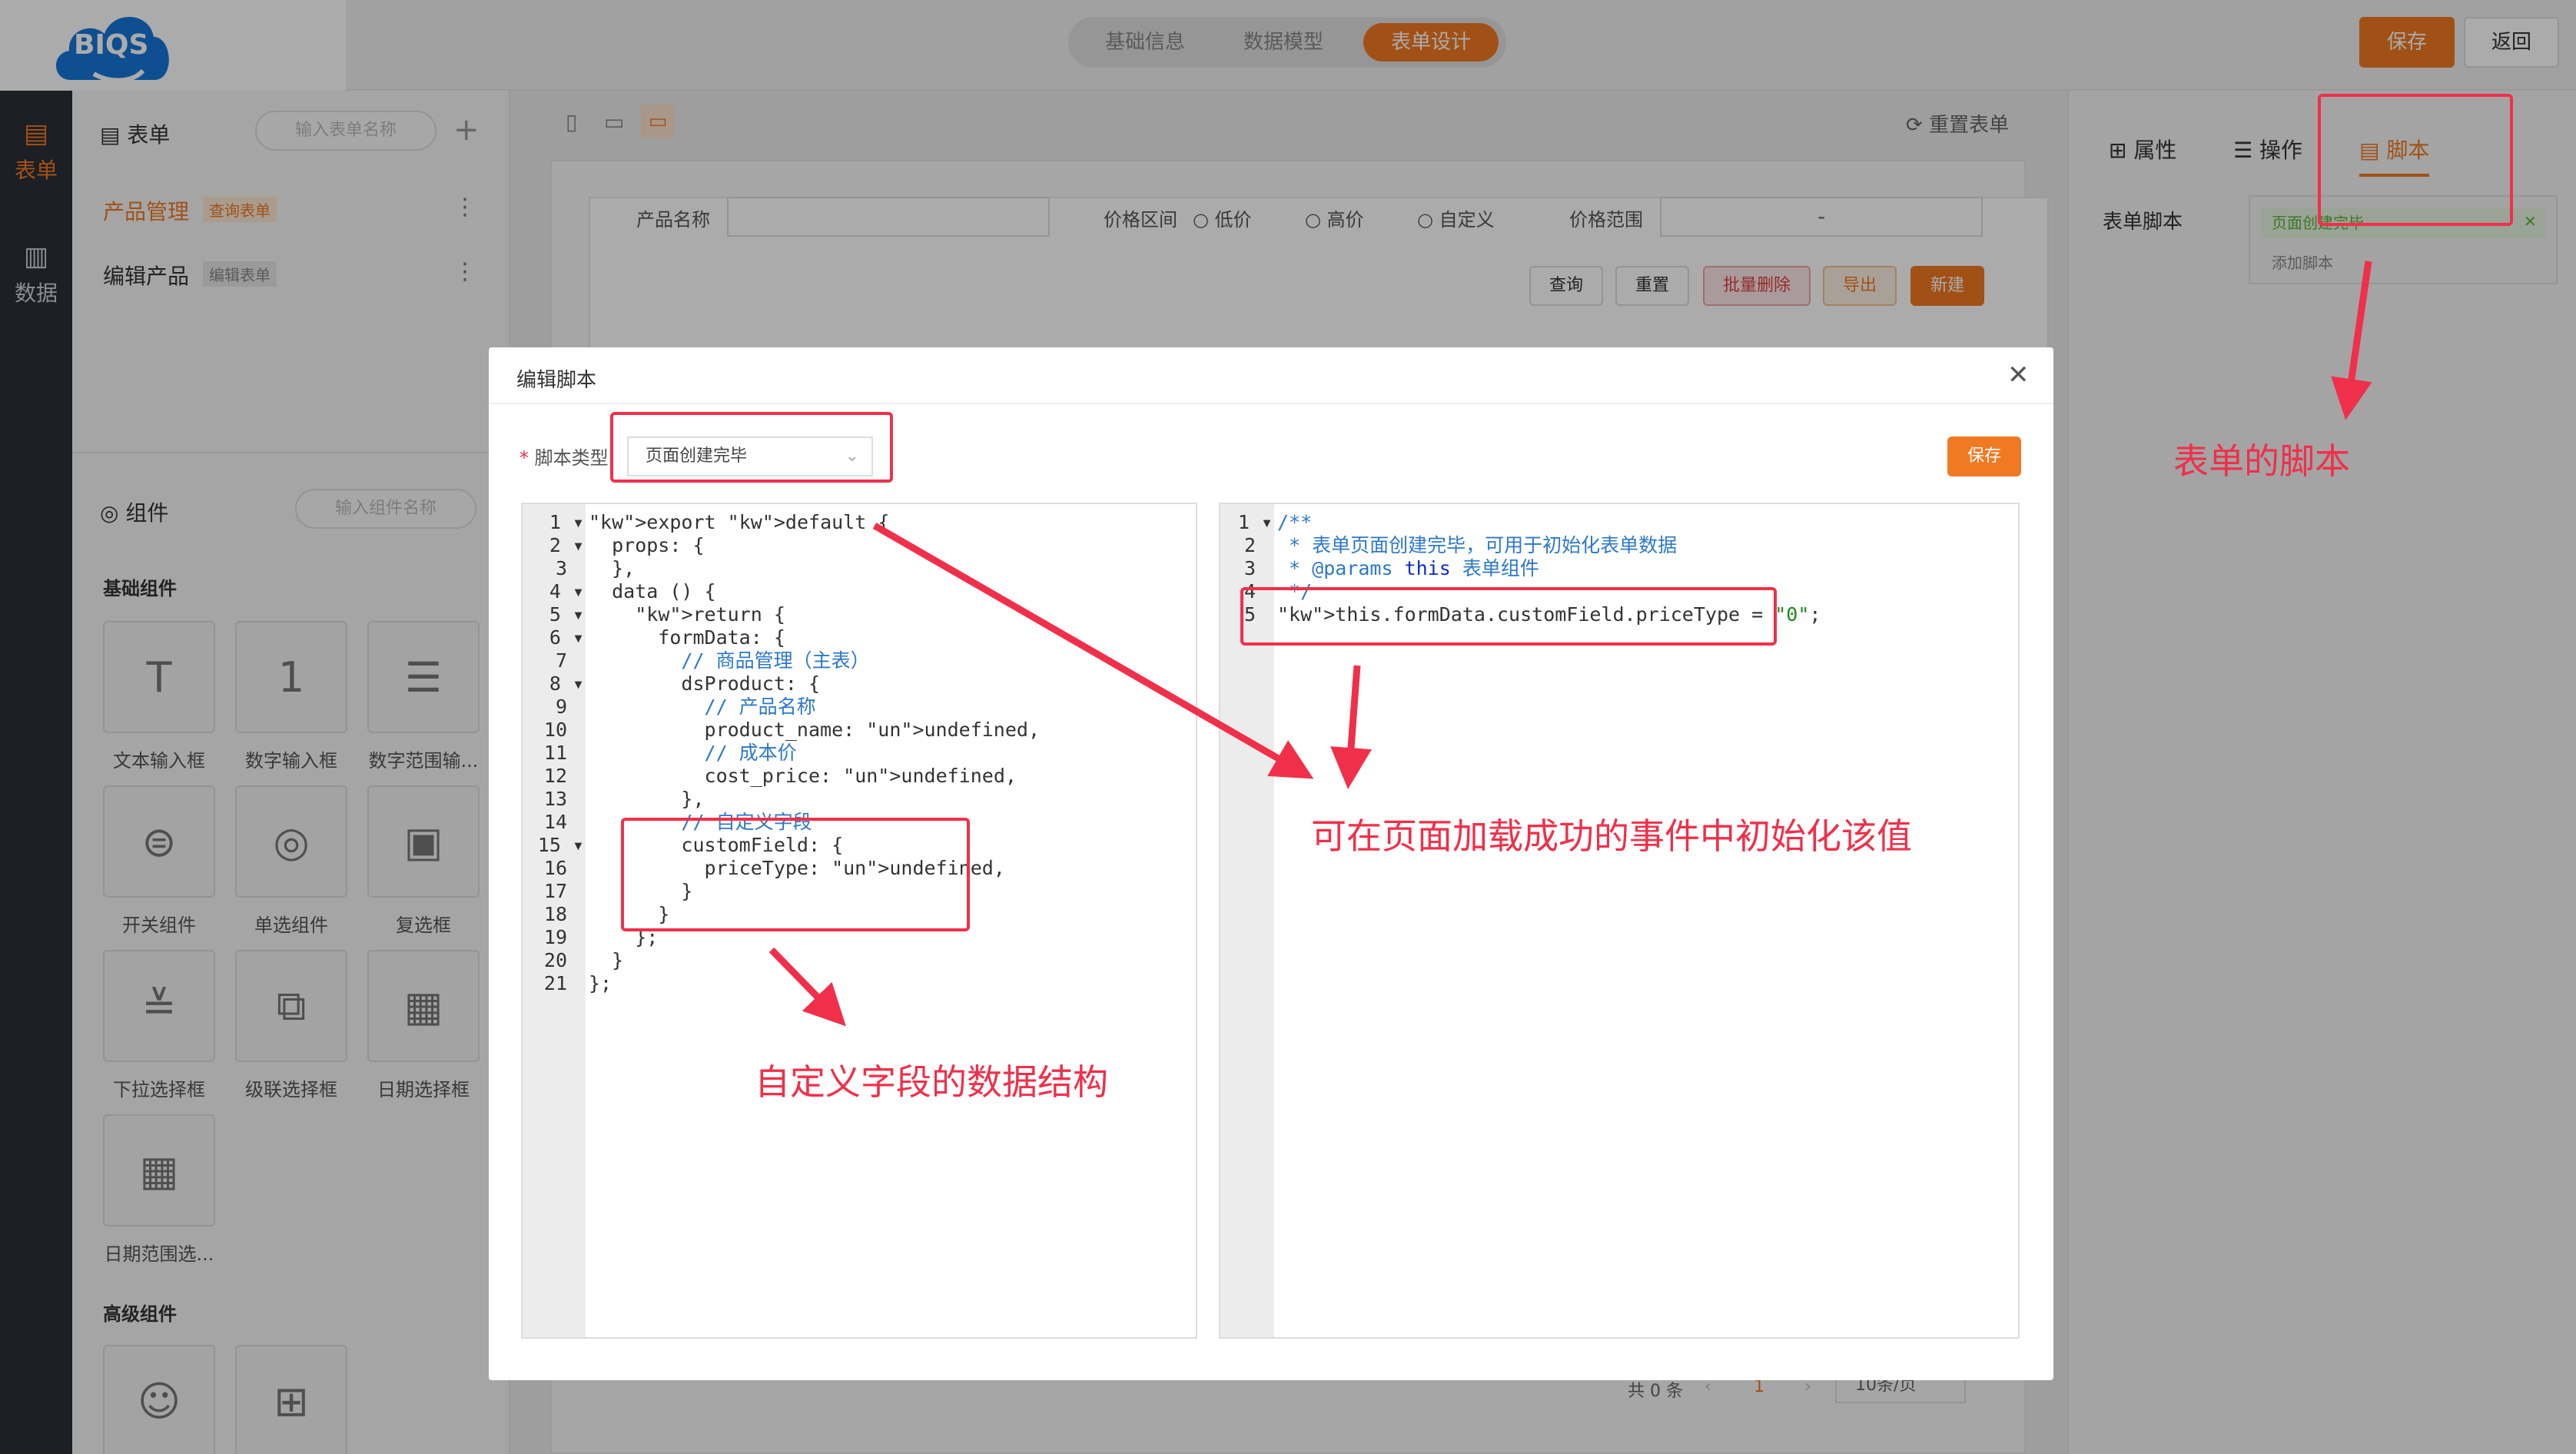  I want to click on arrow-to-script-label, so click(2351, 341).